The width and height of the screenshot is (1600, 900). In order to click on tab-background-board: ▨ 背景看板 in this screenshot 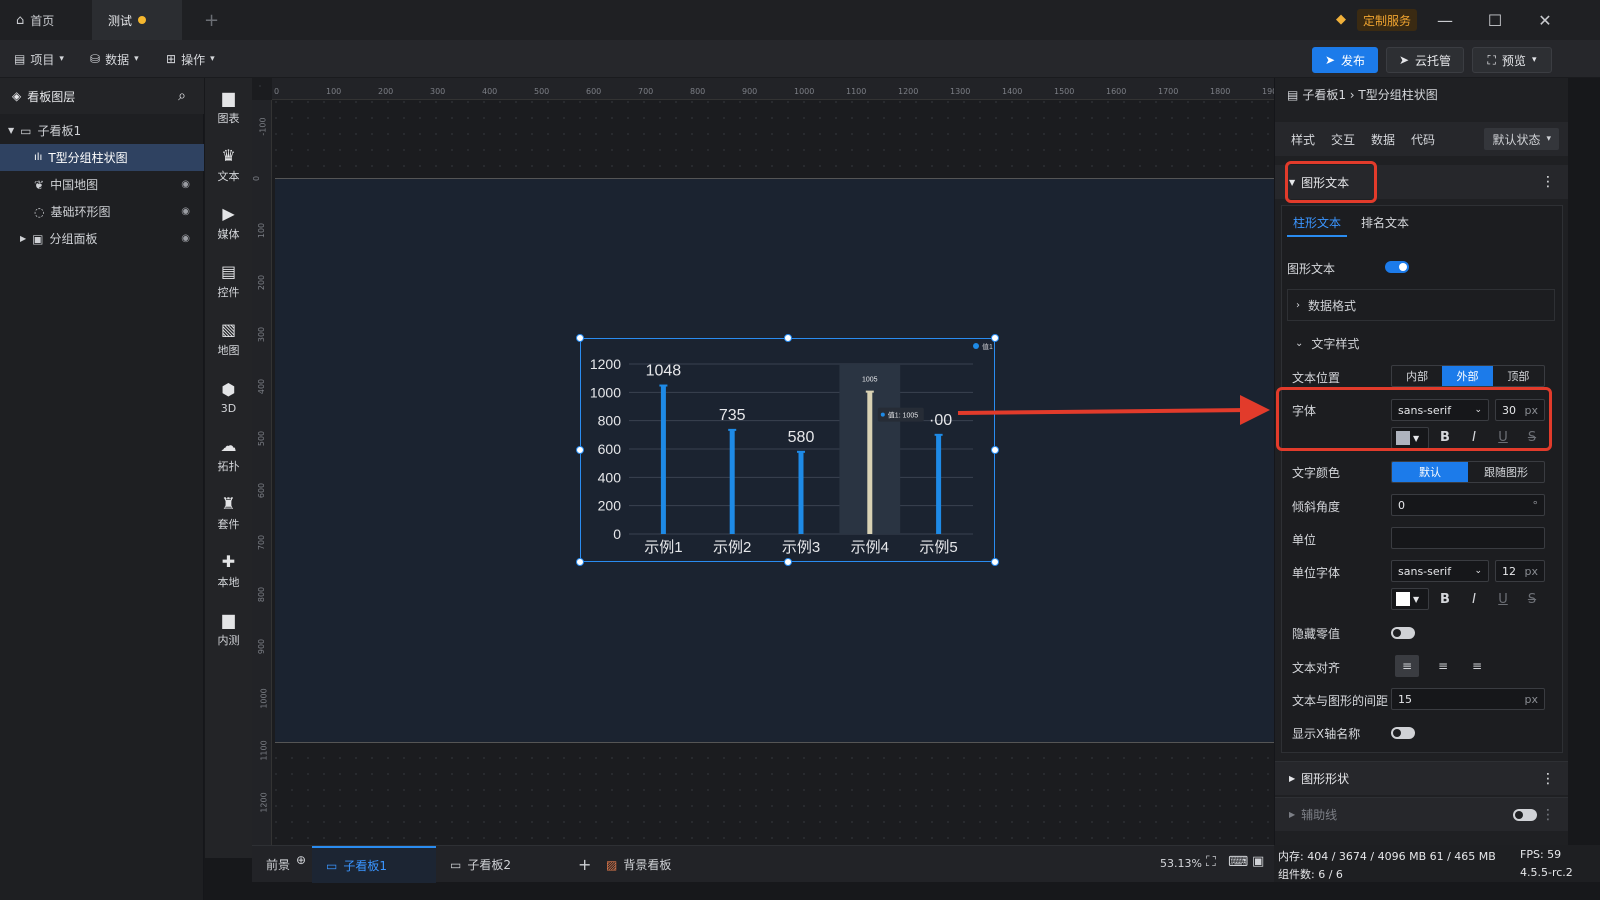, I will do `click(638, 864)`.